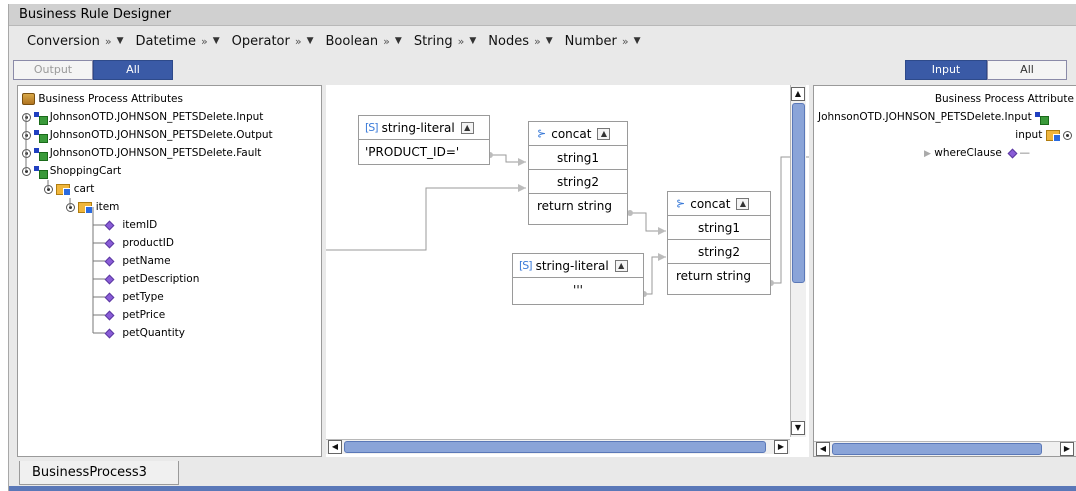 The width and height of the screenshot is (1076, 491). Describe the element at coordinates (134, 297) in the screenshot. I see `field-pettype: petType` at that location.